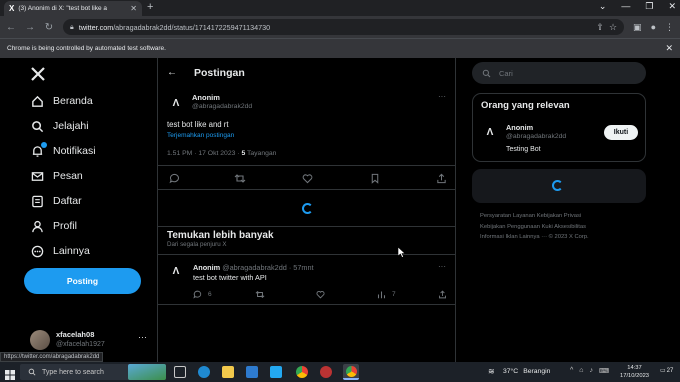 This screenshot has width=680, height=382. I want to click on infobar-close-icon: ✕, so click(669, 48).